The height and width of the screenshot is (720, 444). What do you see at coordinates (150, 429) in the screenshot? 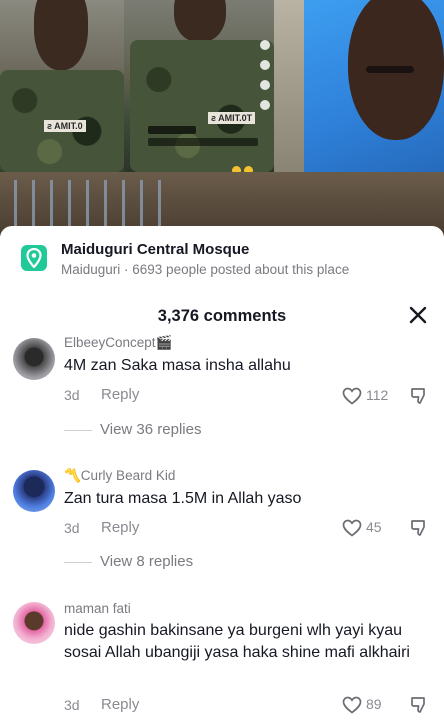
I see `view-replies-button: View 36 replies` at bounding box center [150, 429].